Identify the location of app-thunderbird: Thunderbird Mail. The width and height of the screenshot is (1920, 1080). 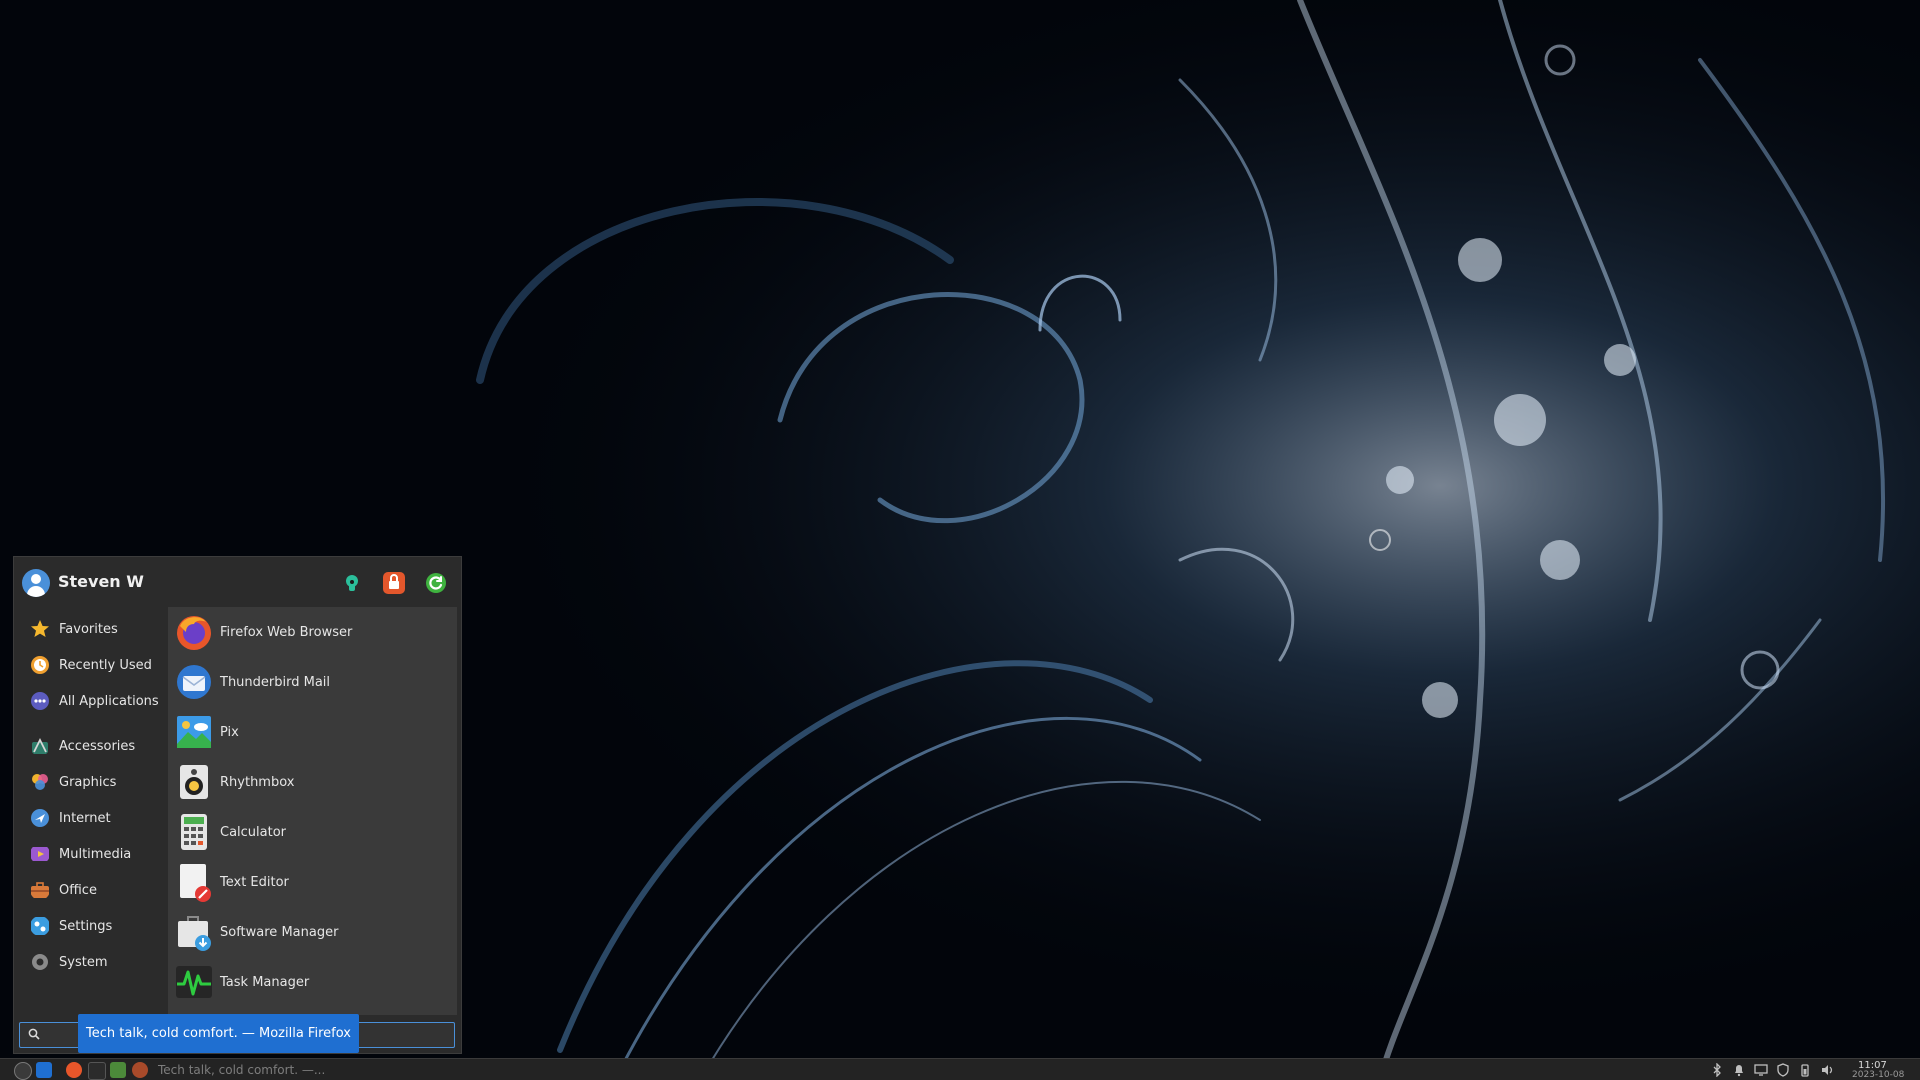
(312, 682).